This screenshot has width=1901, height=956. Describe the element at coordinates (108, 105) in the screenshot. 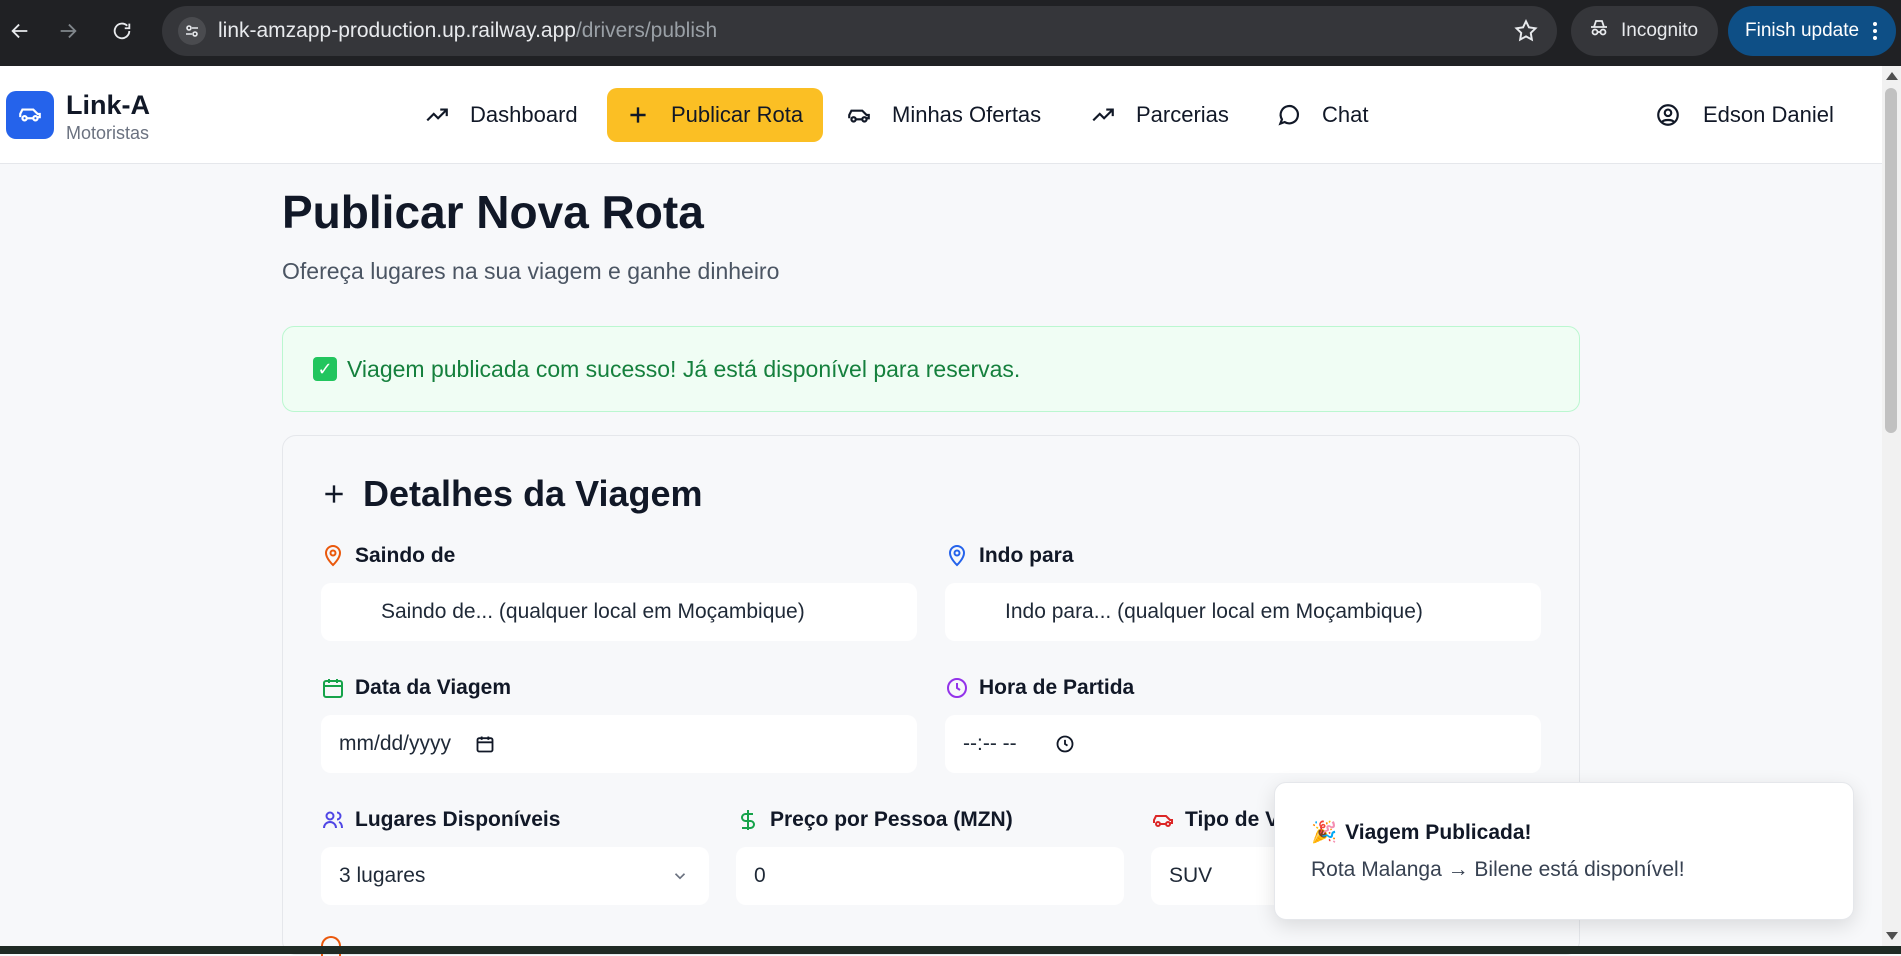

I see `brand-title: Link-A` at that location.